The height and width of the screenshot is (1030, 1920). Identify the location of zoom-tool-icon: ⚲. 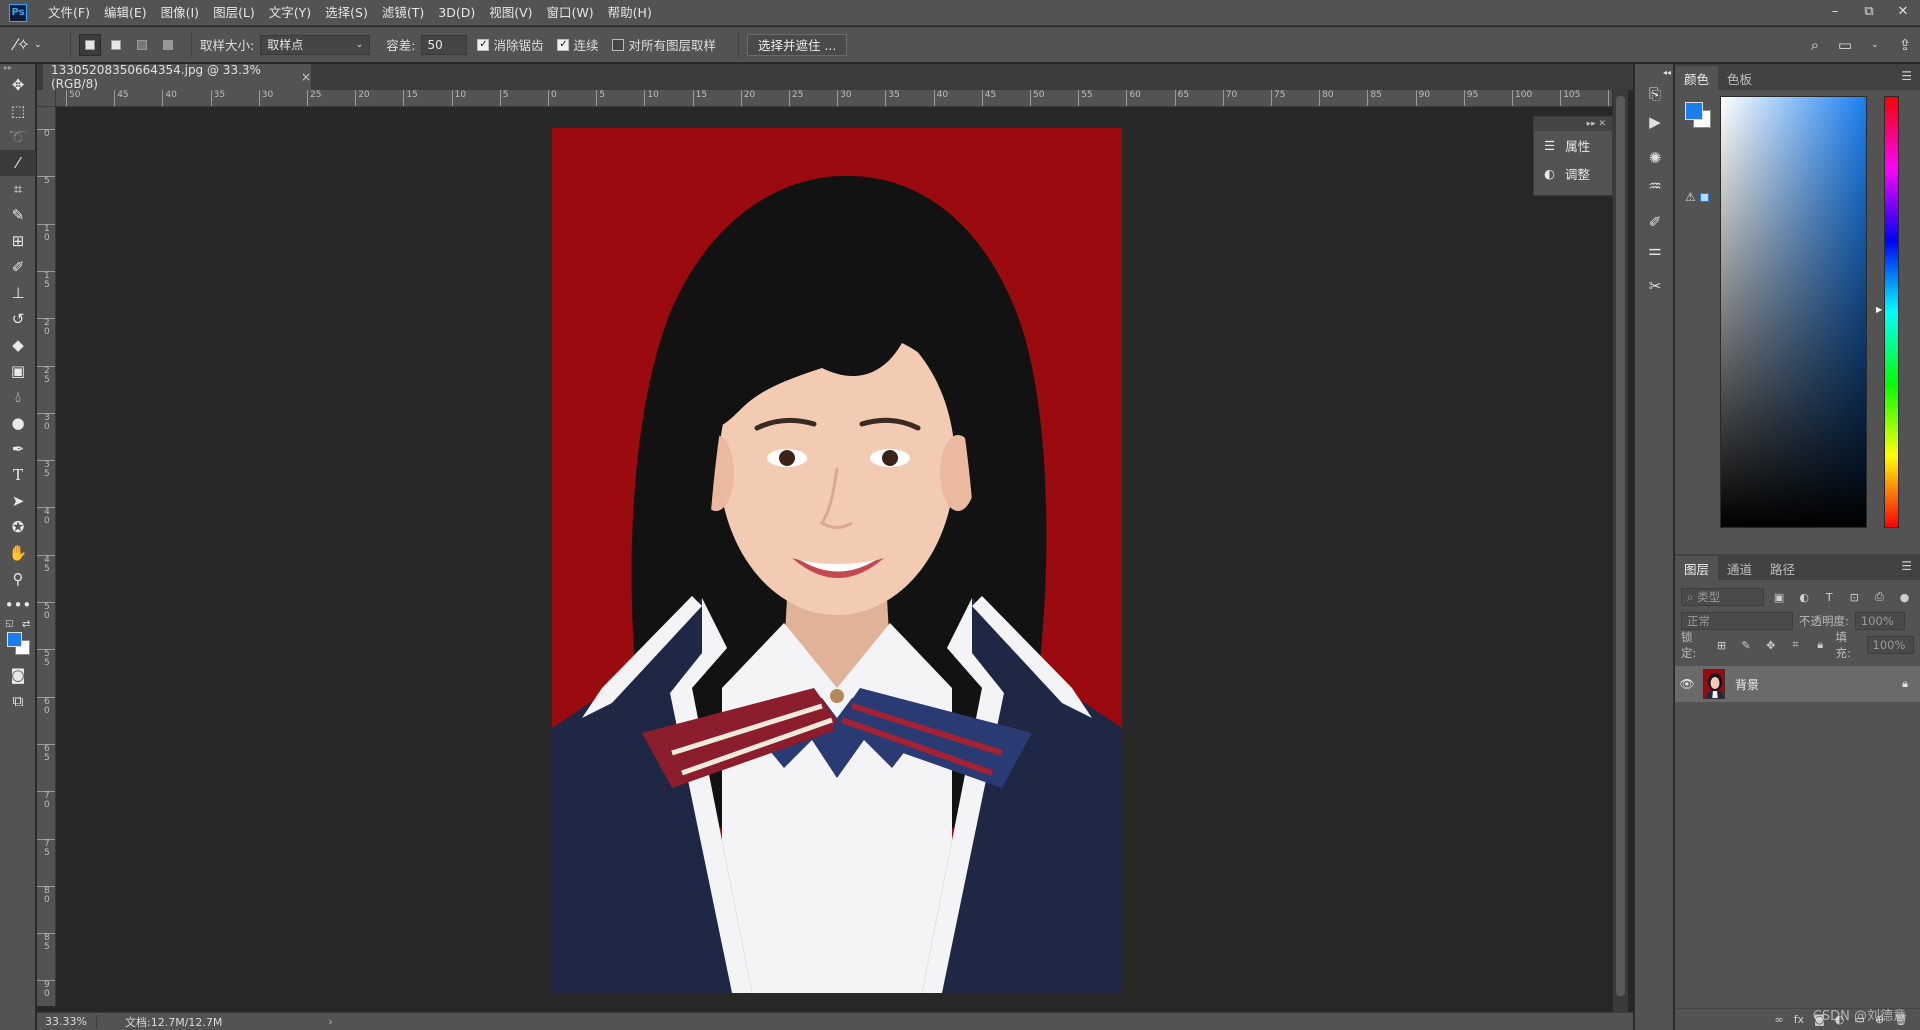
(18, 579).